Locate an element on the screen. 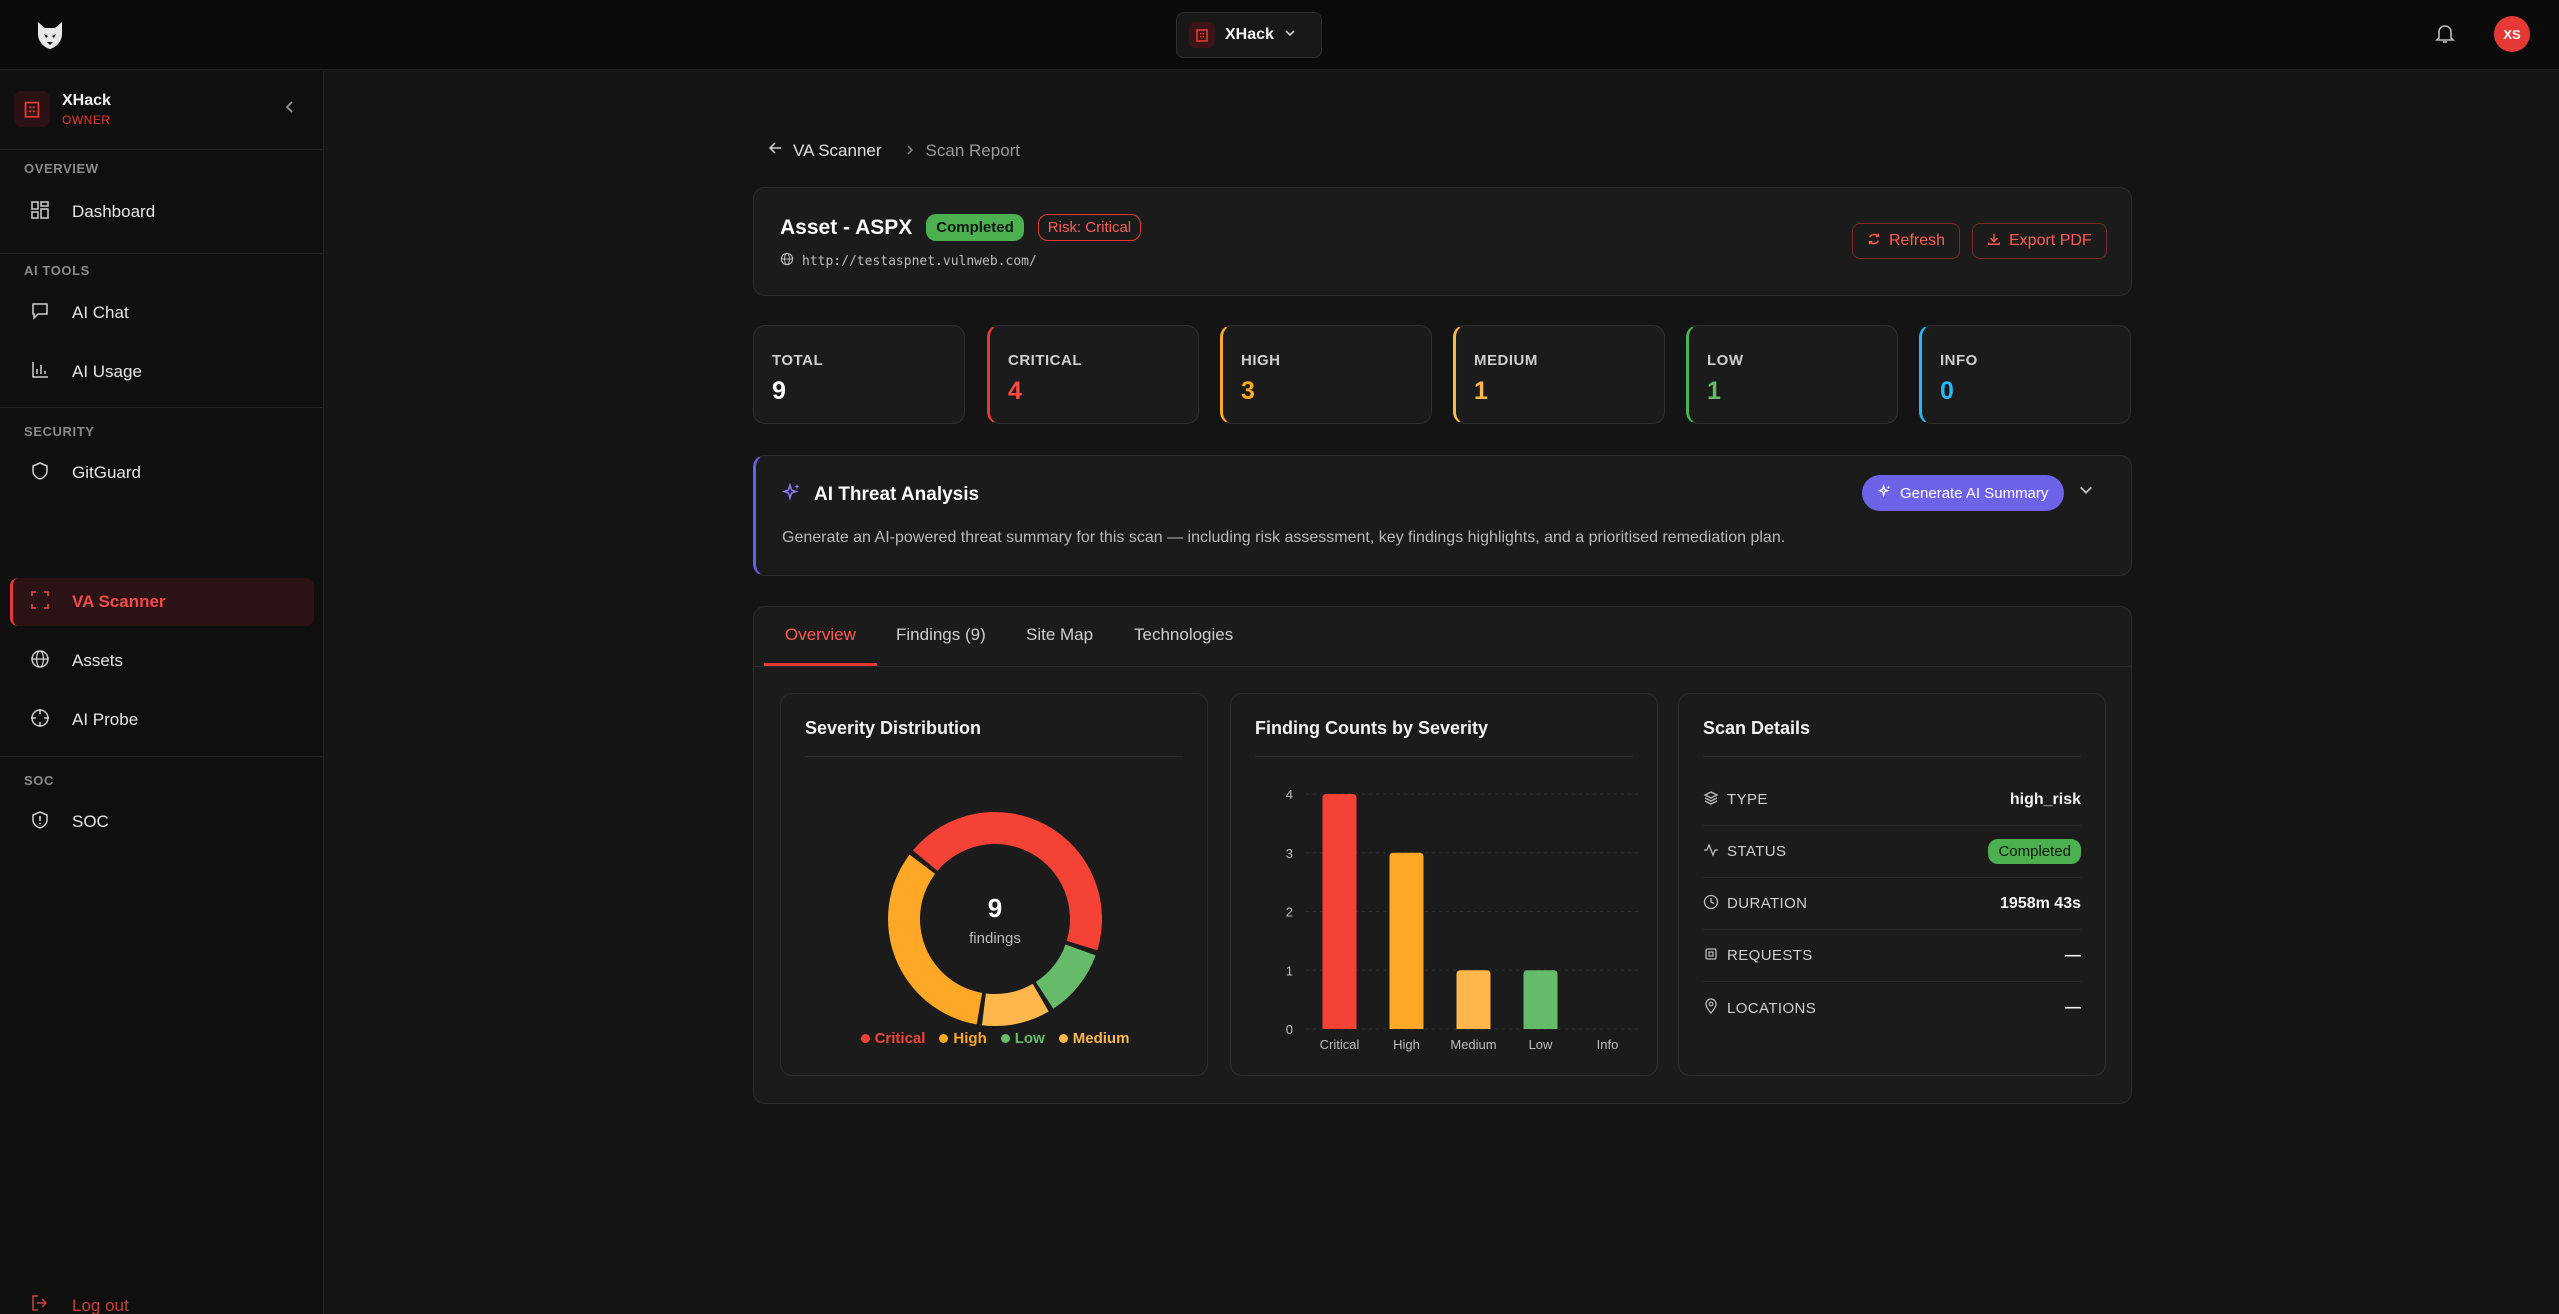 This screenshot has width=2559, height=1314. wolf-logo-icon is located at coordinates (50, 35).